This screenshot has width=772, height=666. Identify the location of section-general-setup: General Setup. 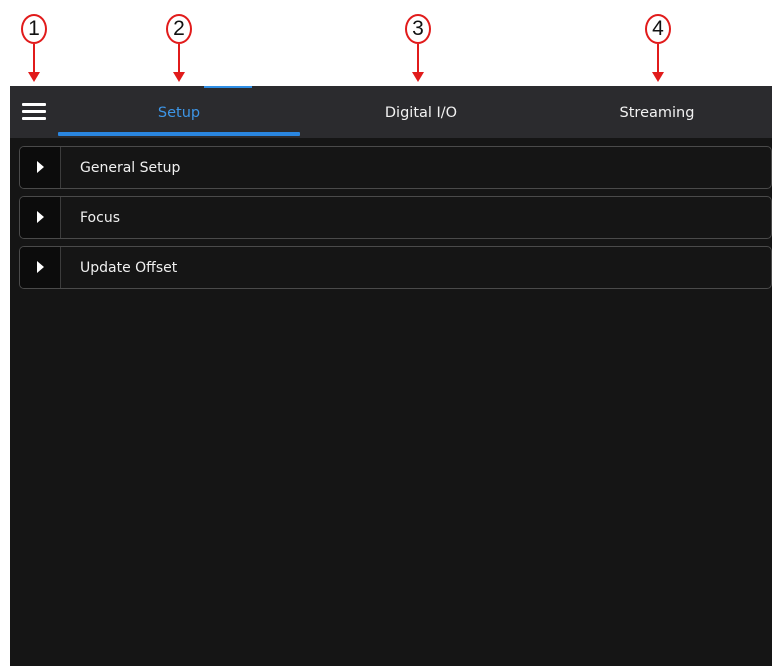
(395, 167).